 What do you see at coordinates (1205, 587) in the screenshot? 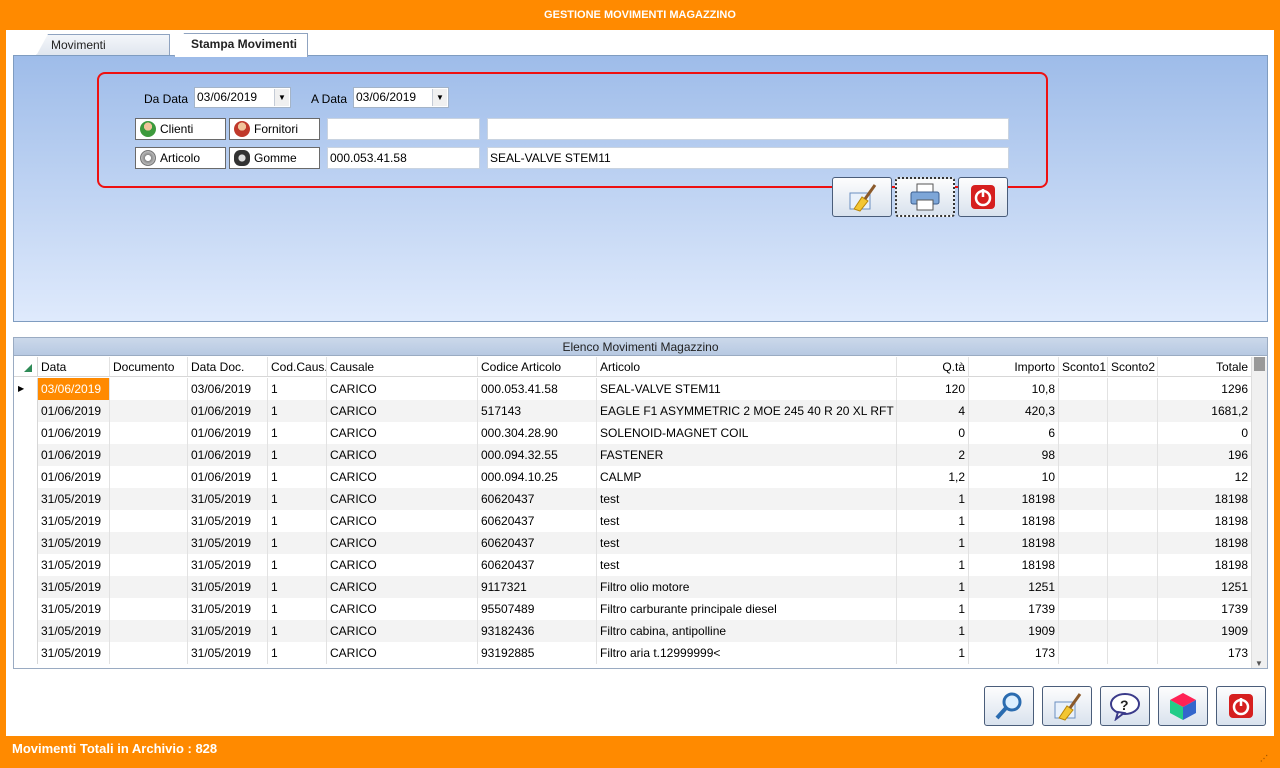
I see `cell-totale: 1251` at bounding box center [1205, 587].